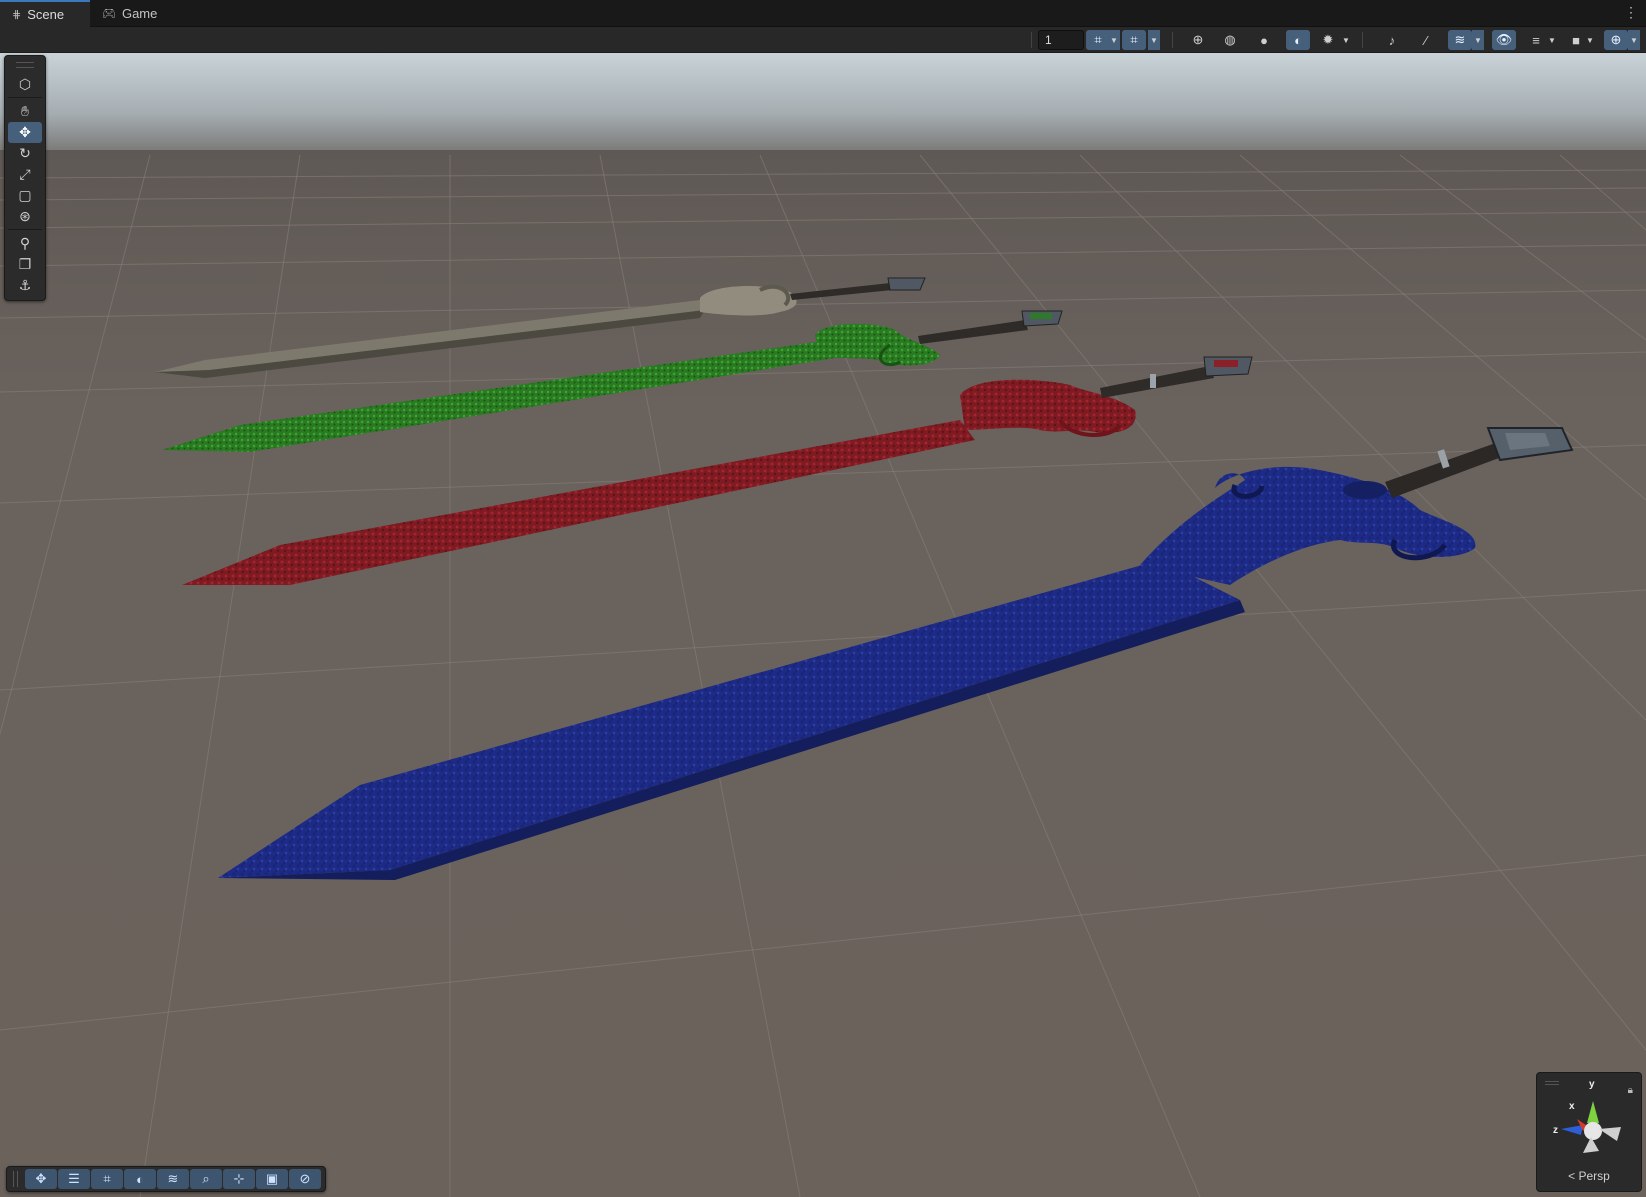  Describe the element at coordinates (1590, 40) in the screenshot. I see `camera-dropdown: ▼` at that location.